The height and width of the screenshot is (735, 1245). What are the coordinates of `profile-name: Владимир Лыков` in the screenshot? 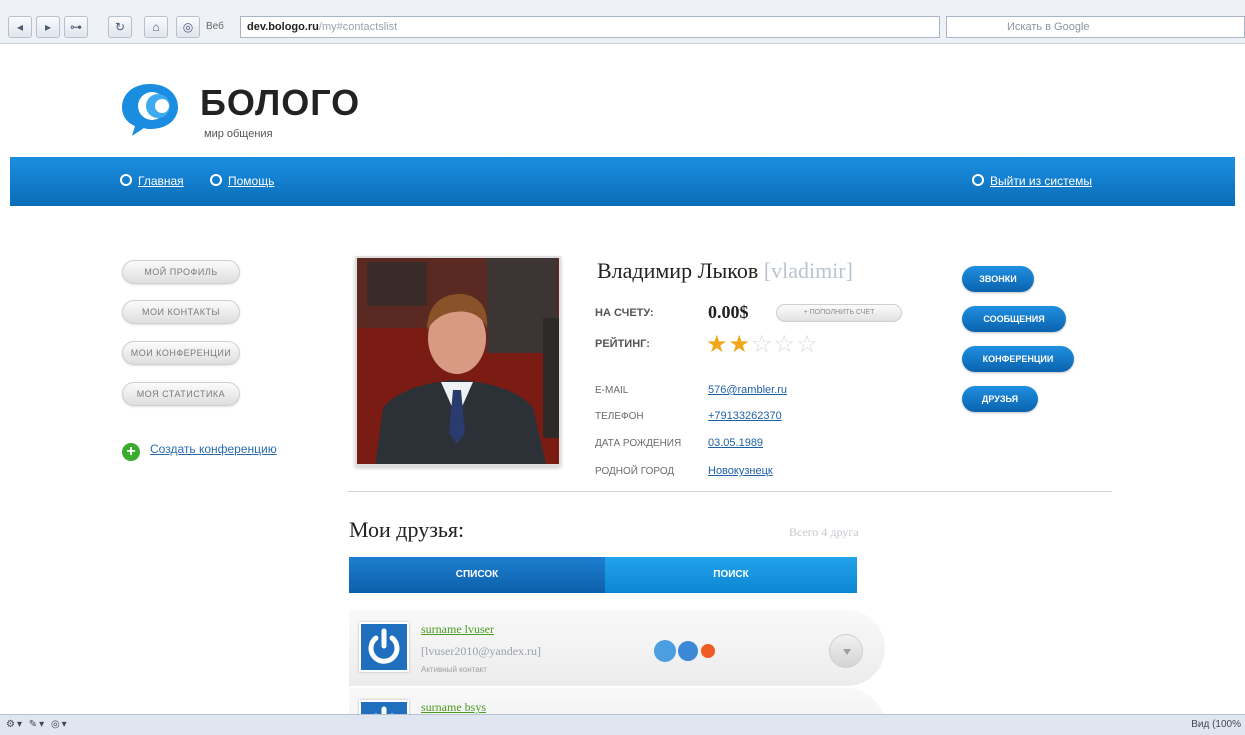 It's located at (678, 270).